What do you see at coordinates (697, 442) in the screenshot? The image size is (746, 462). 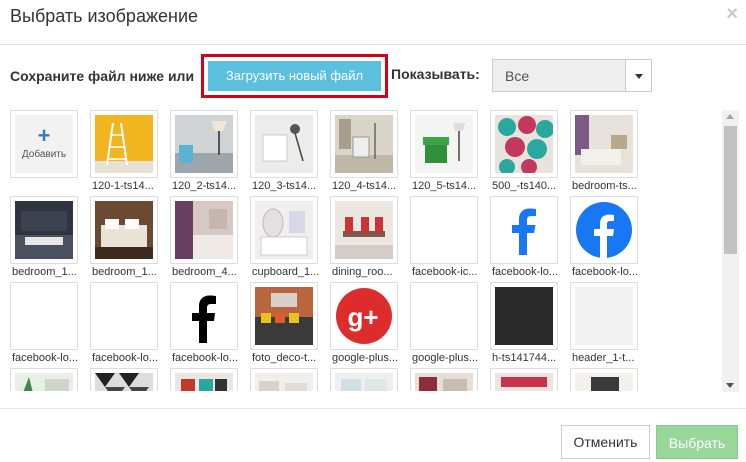 I see `select-button: Выбрать` at bounding box center [697, 442].